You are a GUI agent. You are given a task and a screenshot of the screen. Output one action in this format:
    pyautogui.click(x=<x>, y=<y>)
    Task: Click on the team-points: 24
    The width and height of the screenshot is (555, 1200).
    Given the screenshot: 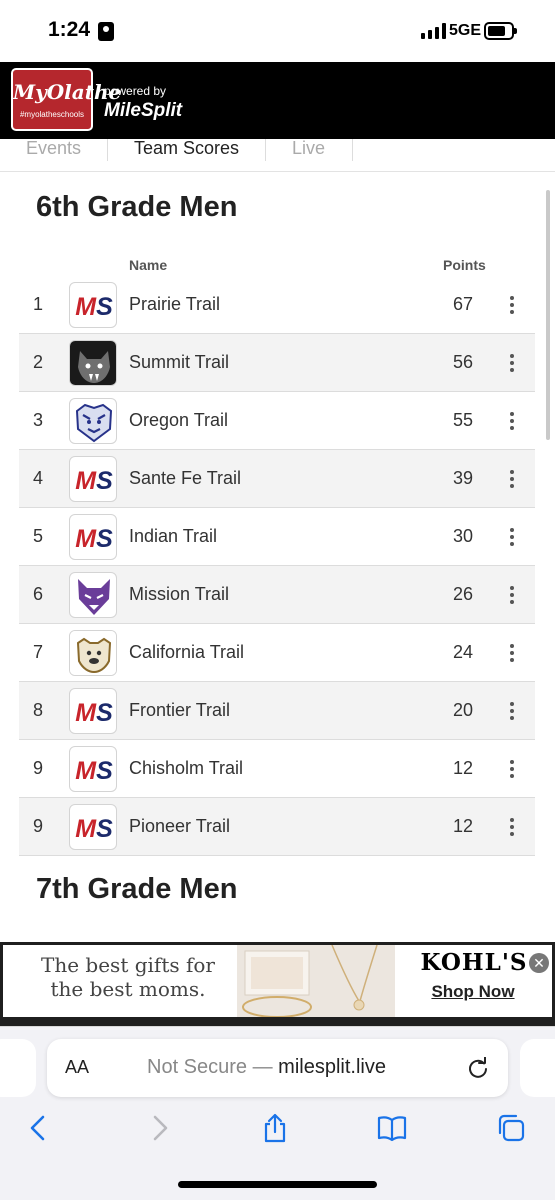 What is the action you would take?
    pyautogui.click(x=462, y=652)
    